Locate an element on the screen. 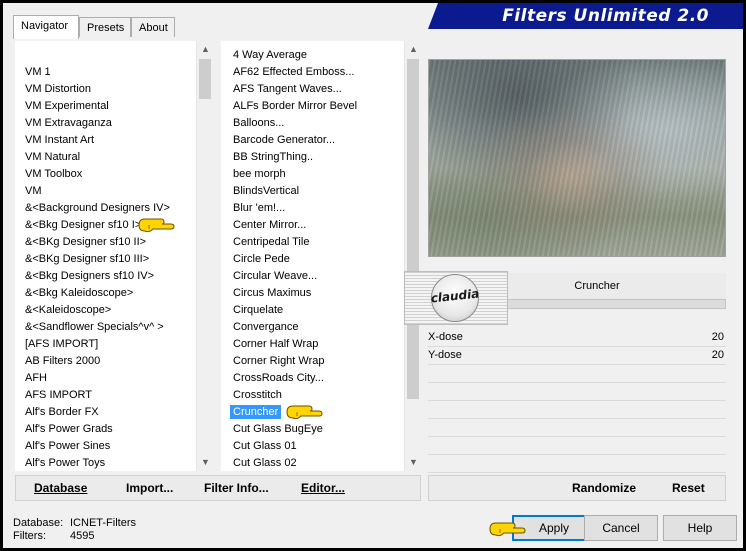 The image size is (746, 551). list-item: Corner Right Wrap is located at coordinates (312, 361).